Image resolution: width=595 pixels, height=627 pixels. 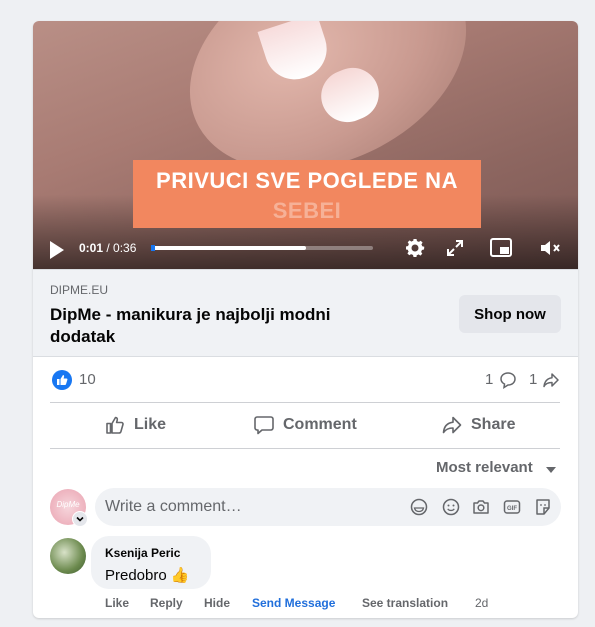 I want to click on comment-count: 1, so click(x=489, y=379).